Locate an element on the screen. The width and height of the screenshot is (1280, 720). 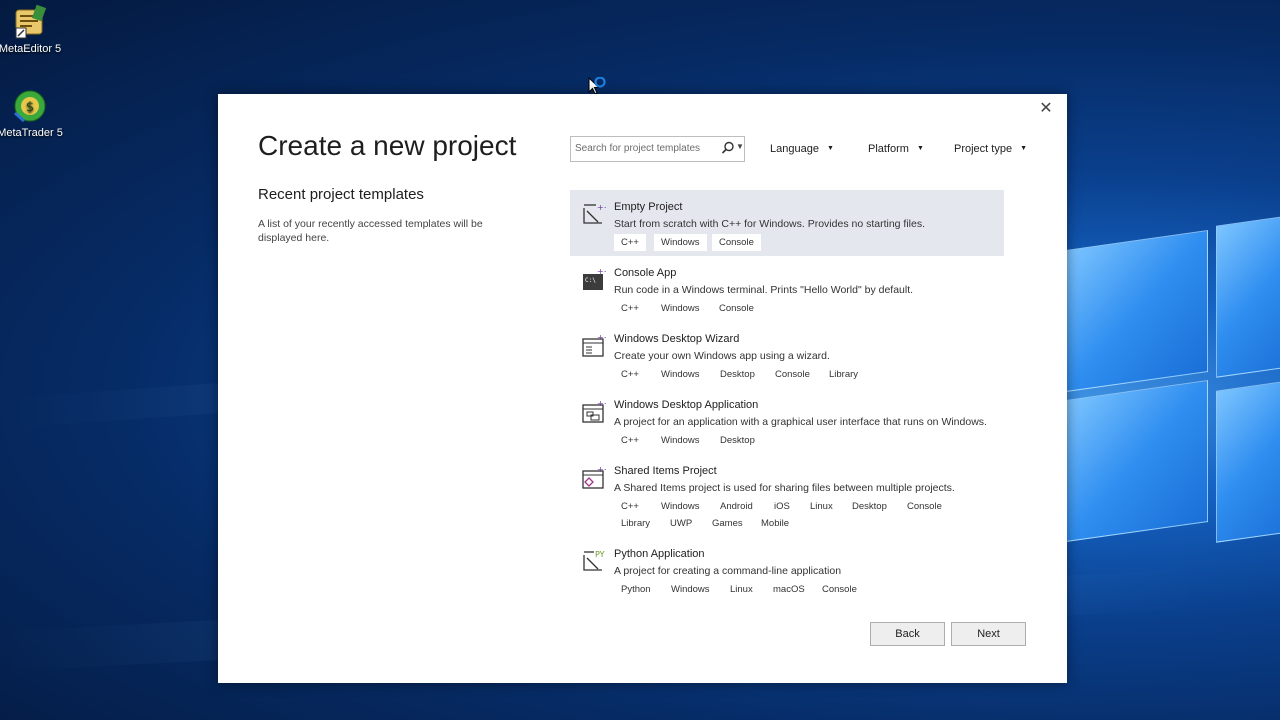
search-box: ▼ is located at coordinates (657, 149).